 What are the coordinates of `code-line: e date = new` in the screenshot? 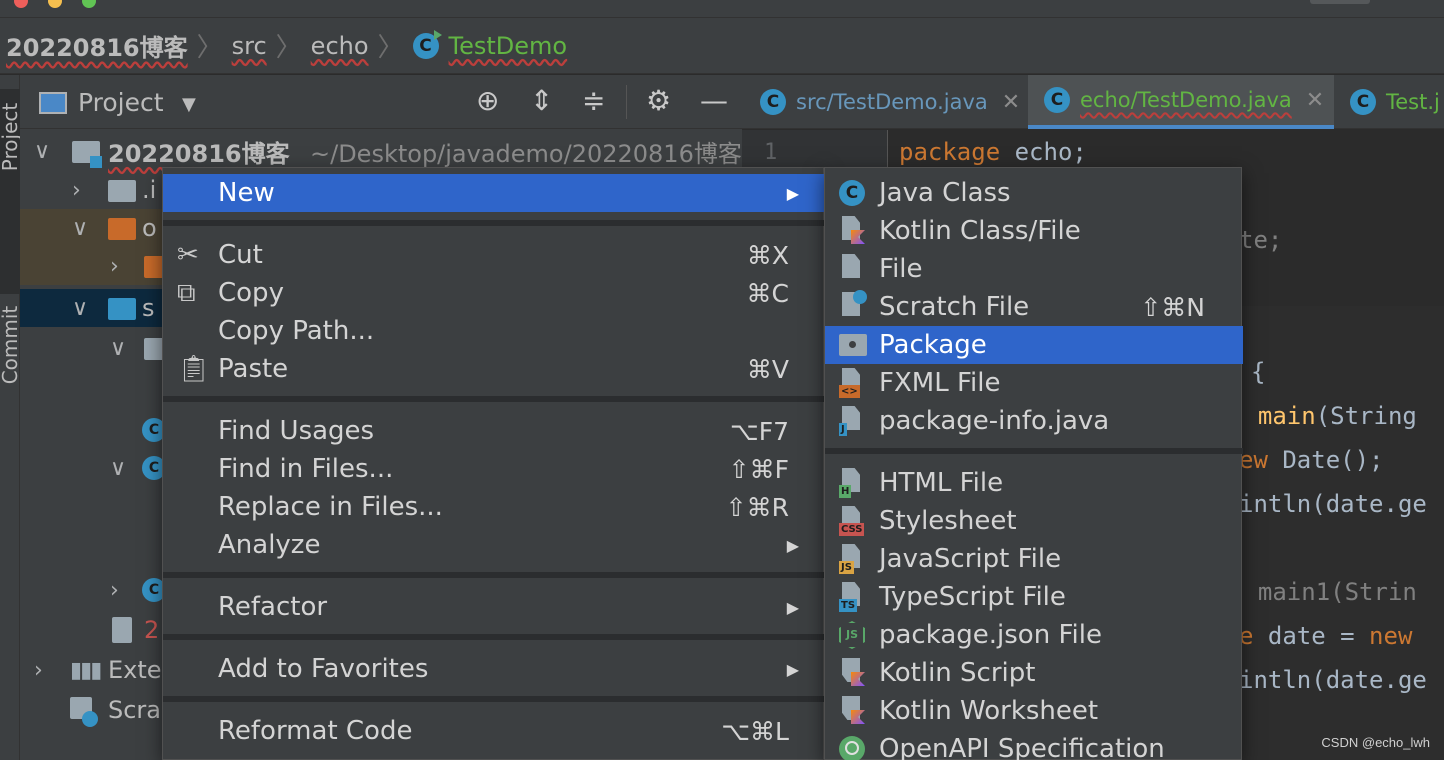 It's located at (1326, 636).